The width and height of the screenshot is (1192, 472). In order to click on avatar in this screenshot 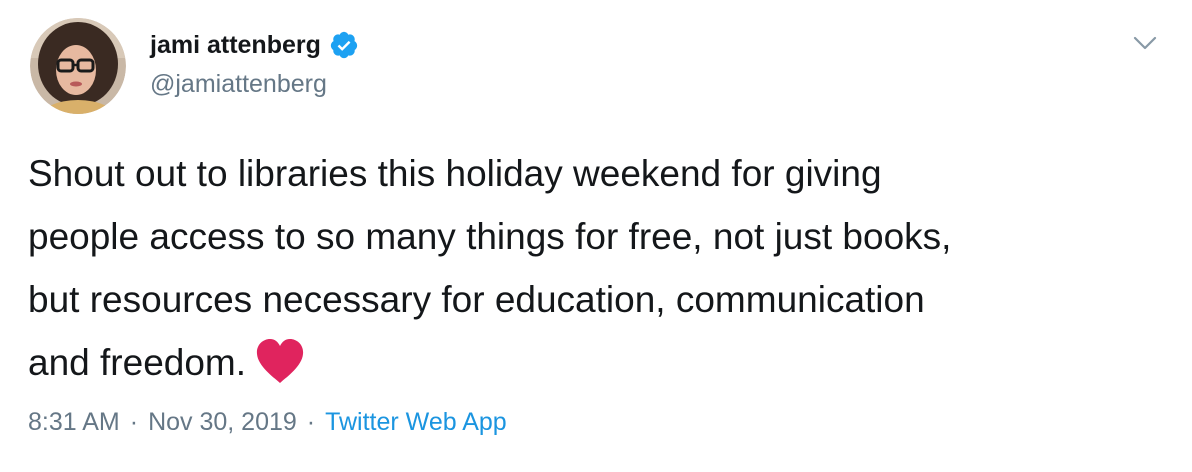, I will do `click(78, 66)`.